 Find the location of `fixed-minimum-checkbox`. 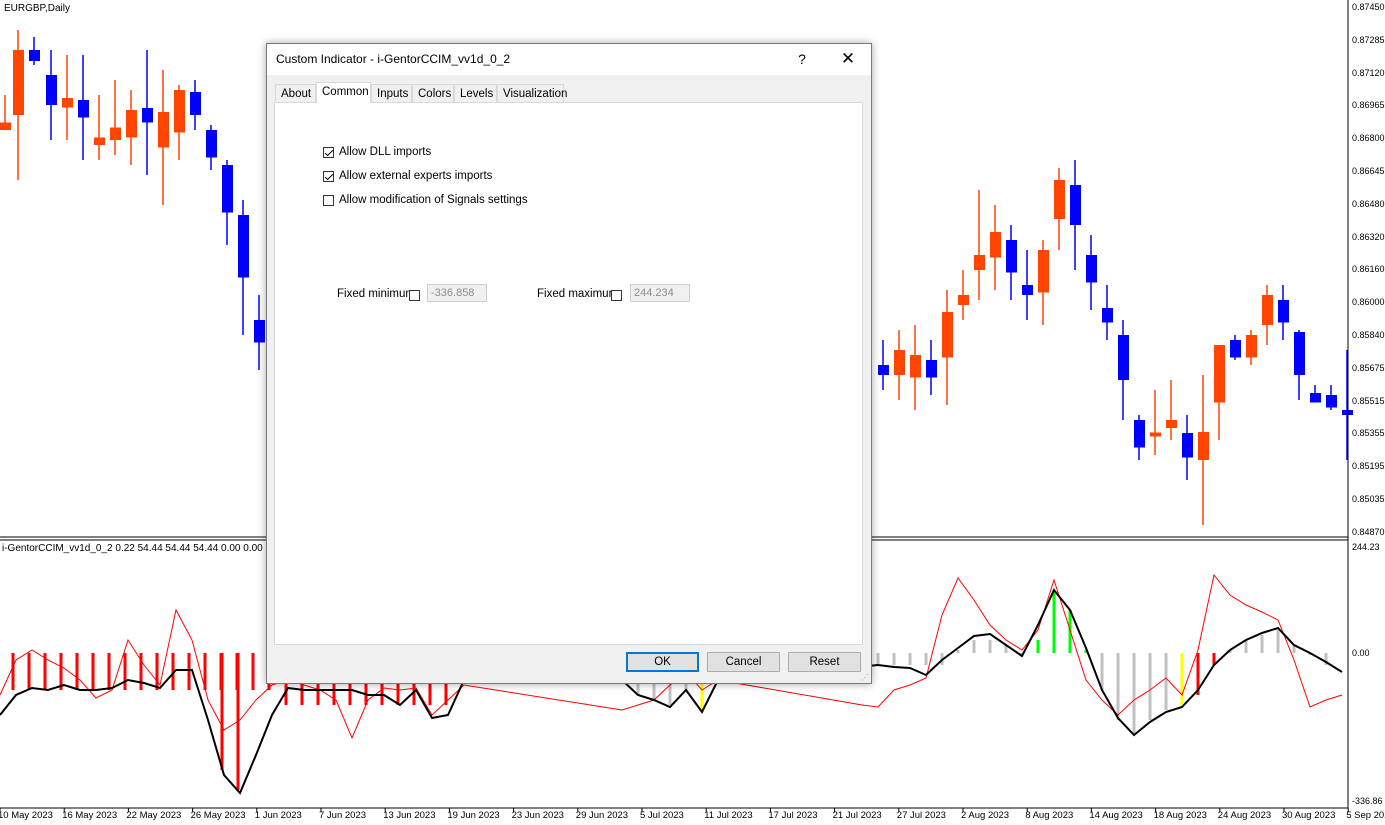

fixed-minimum-checkbox is located at coordinates (414, 295).